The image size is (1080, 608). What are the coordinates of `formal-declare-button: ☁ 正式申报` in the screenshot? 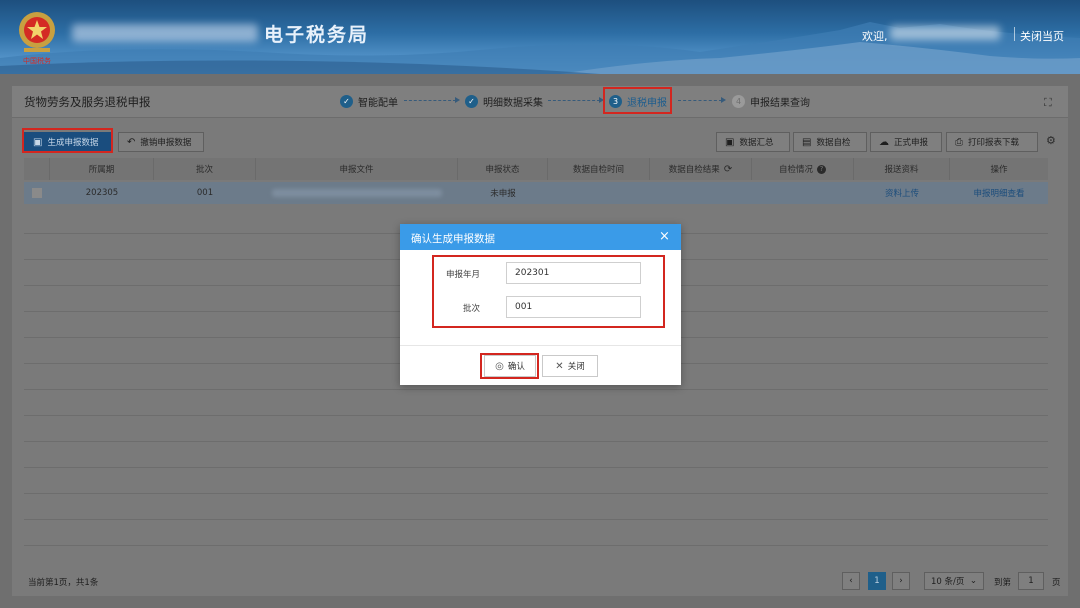 It's located at (906, 142).